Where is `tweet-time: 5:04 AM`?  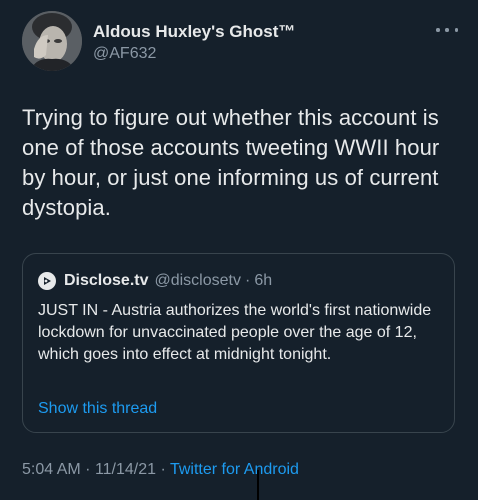 tweet-time: 5:04 AM is located at coordinates (51, 469).